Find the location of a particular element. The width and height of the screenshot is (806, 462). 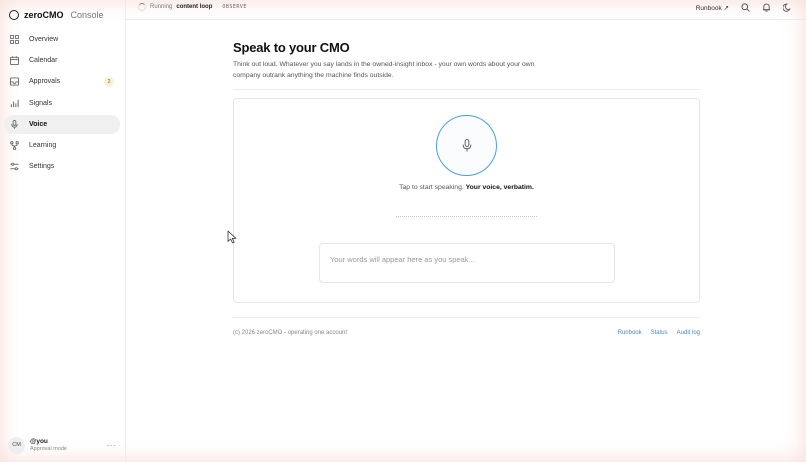

status-mode: OBSERVE is located at coordinates (234, 7).